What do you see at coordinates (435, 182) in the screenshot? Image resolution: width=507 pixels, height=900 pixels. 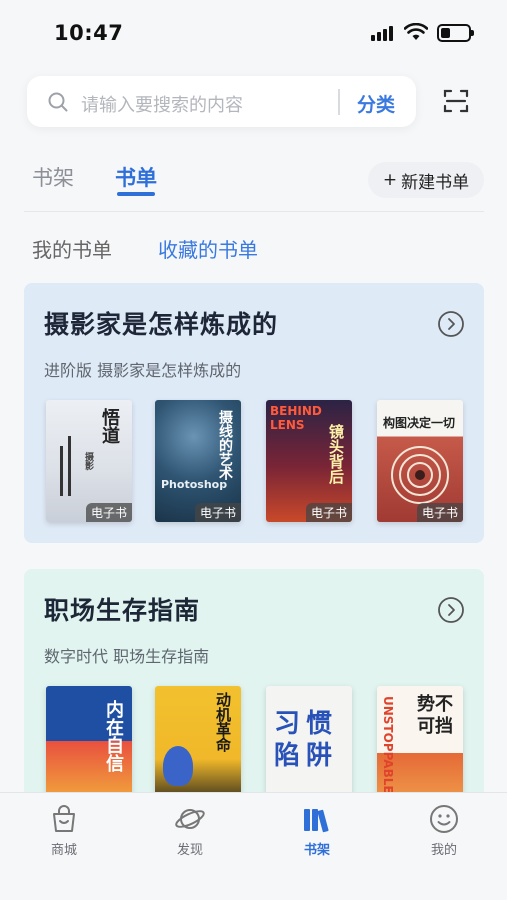 I see `new-list-label: 新建书单` at bounding box center [435, 182].